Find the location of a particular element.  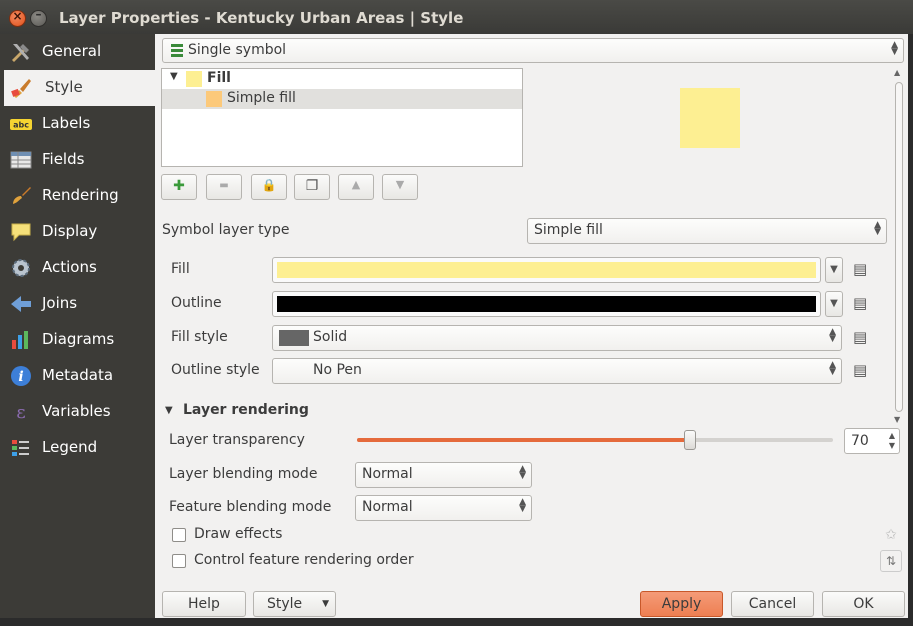

transparency-slider is located at coordinates (595, 440).